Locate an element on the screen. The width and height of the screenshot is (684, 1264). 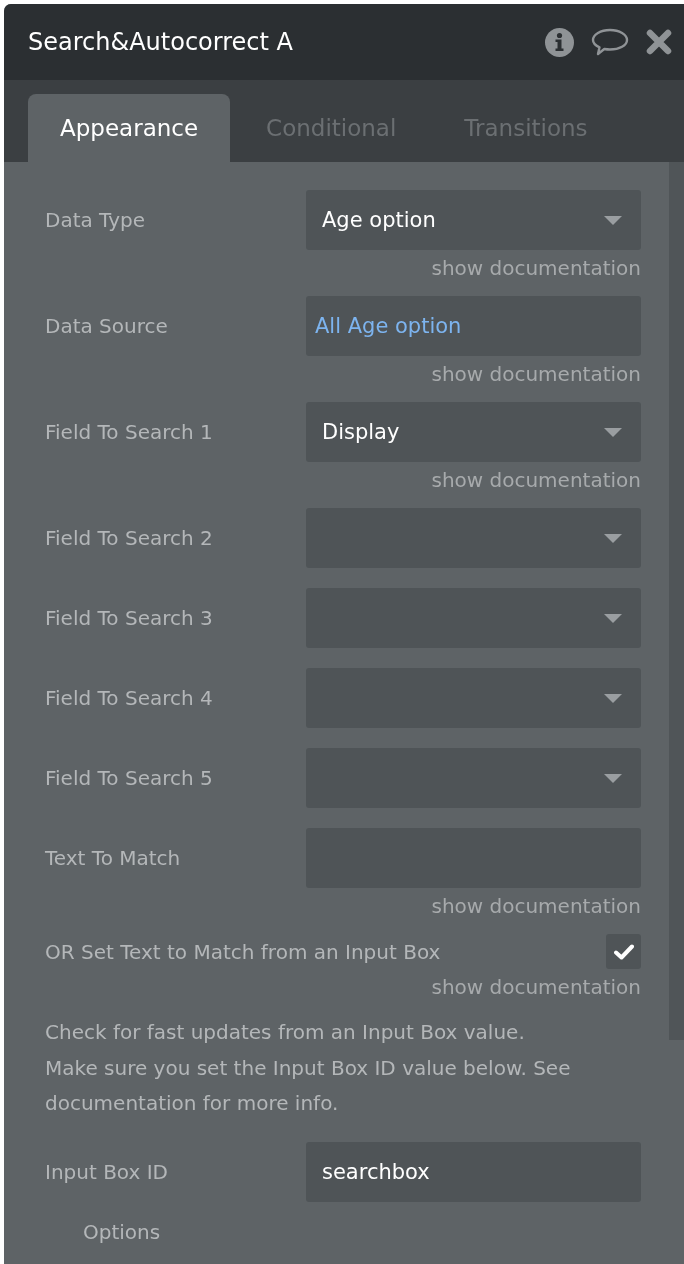
input-field: searchbox is located at coordinates (473, 1171).